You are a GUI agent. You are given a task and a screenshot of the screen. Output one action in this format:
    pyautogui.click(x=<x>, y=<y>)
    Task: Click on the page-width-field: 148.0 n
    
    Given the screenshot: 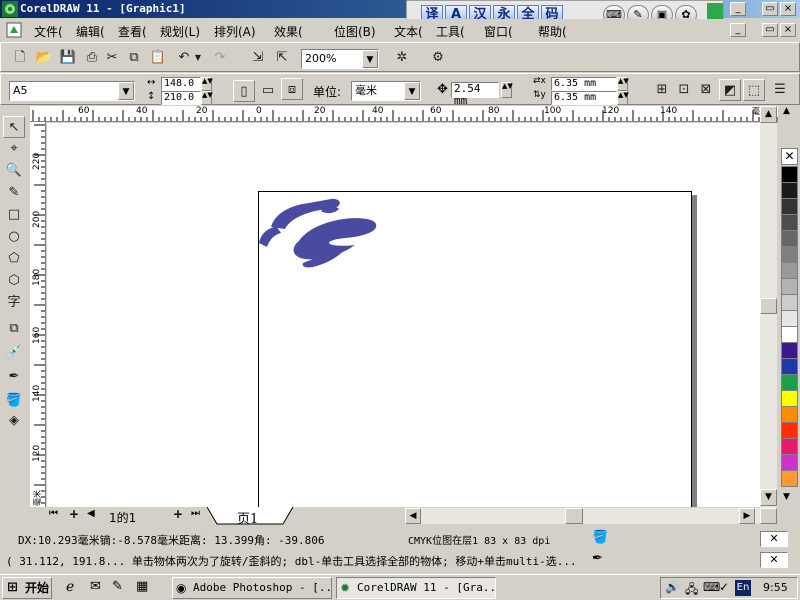 What is the action you would take?
    pyautogui.click(x=181, y=89)
    